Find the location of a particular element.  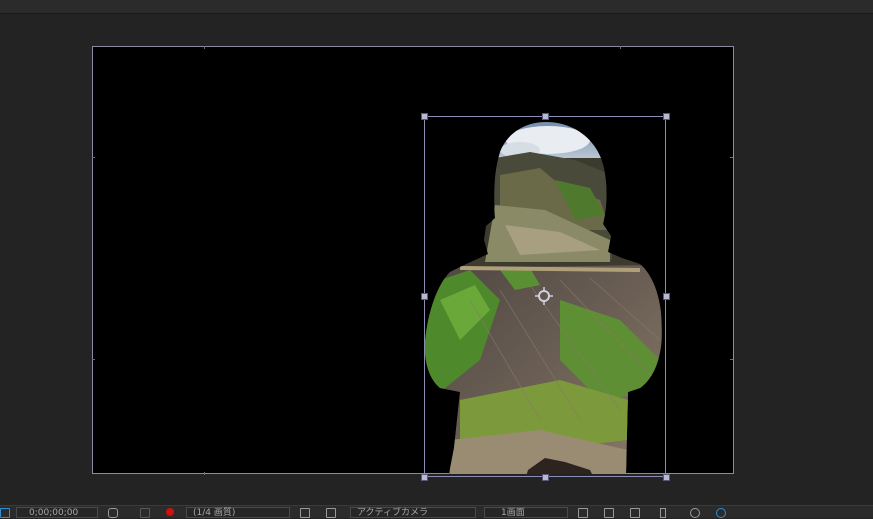

camera-dropdown: アクティブカメラ is located at coordinates (413, 512).